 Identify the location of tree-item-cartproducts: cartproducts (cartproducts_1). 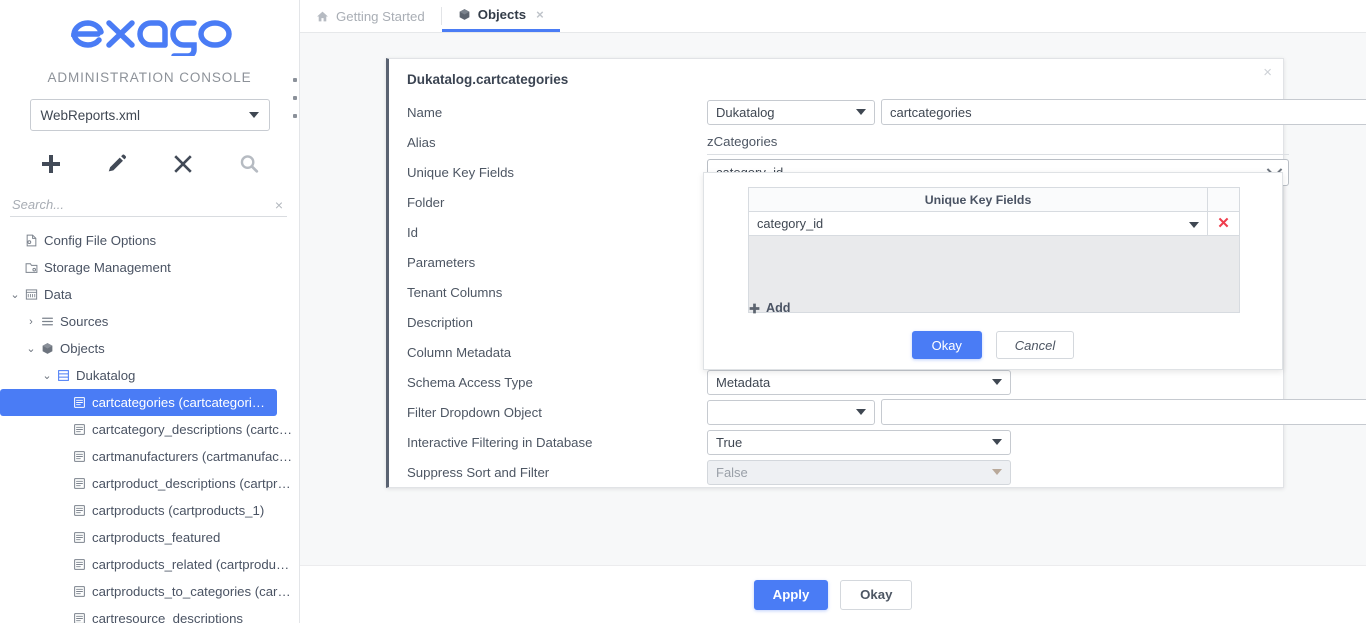
(149, 510).